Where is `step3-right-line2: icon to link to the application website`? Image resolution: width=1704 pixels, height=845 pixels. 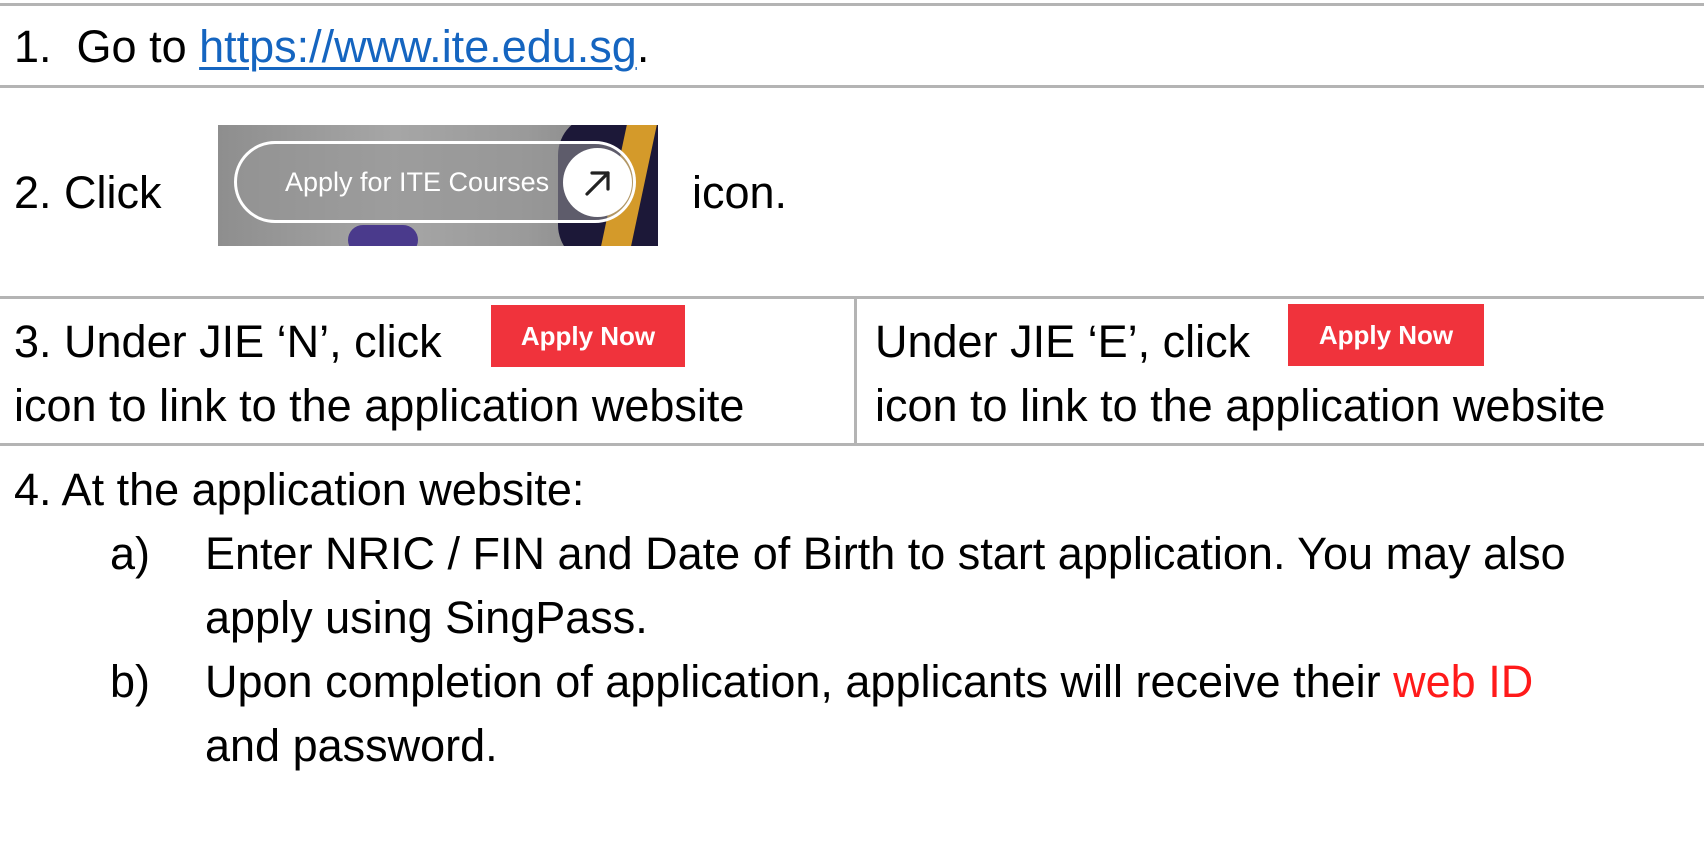
step3-right-line2: icon to link to the application website is located at coordinates (1240, 405).